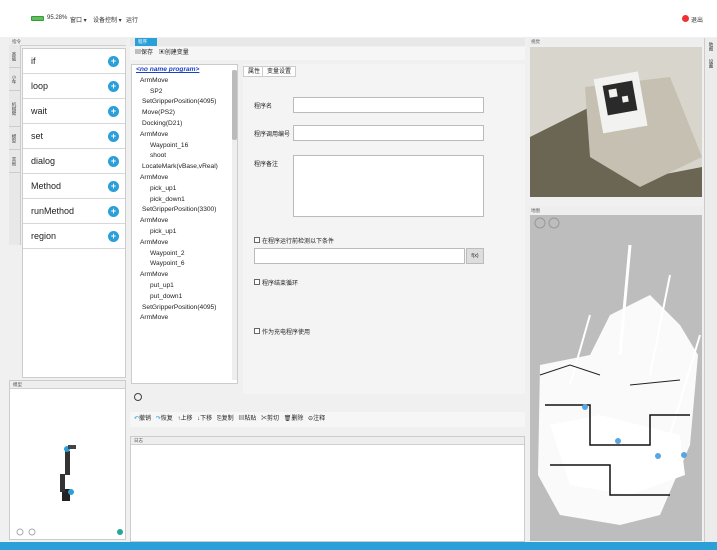 Image resolution: width=717 pixels, height=550 pixels. Describe the element at coordinates (69, 490) in the screenshot. I see `robot-arm-icon` at that location.